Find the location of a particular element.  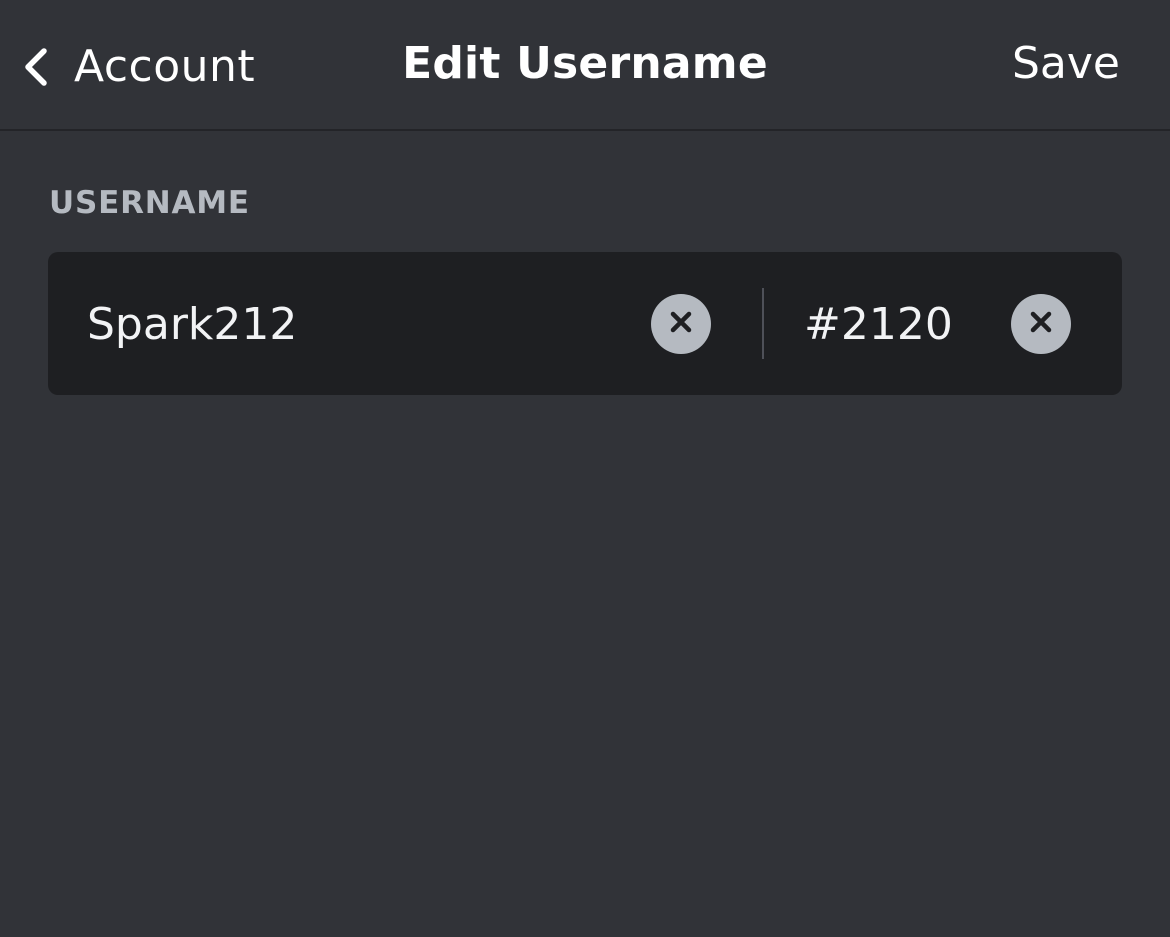

clear-discriminator-button is located at coordinates (1041, 324).